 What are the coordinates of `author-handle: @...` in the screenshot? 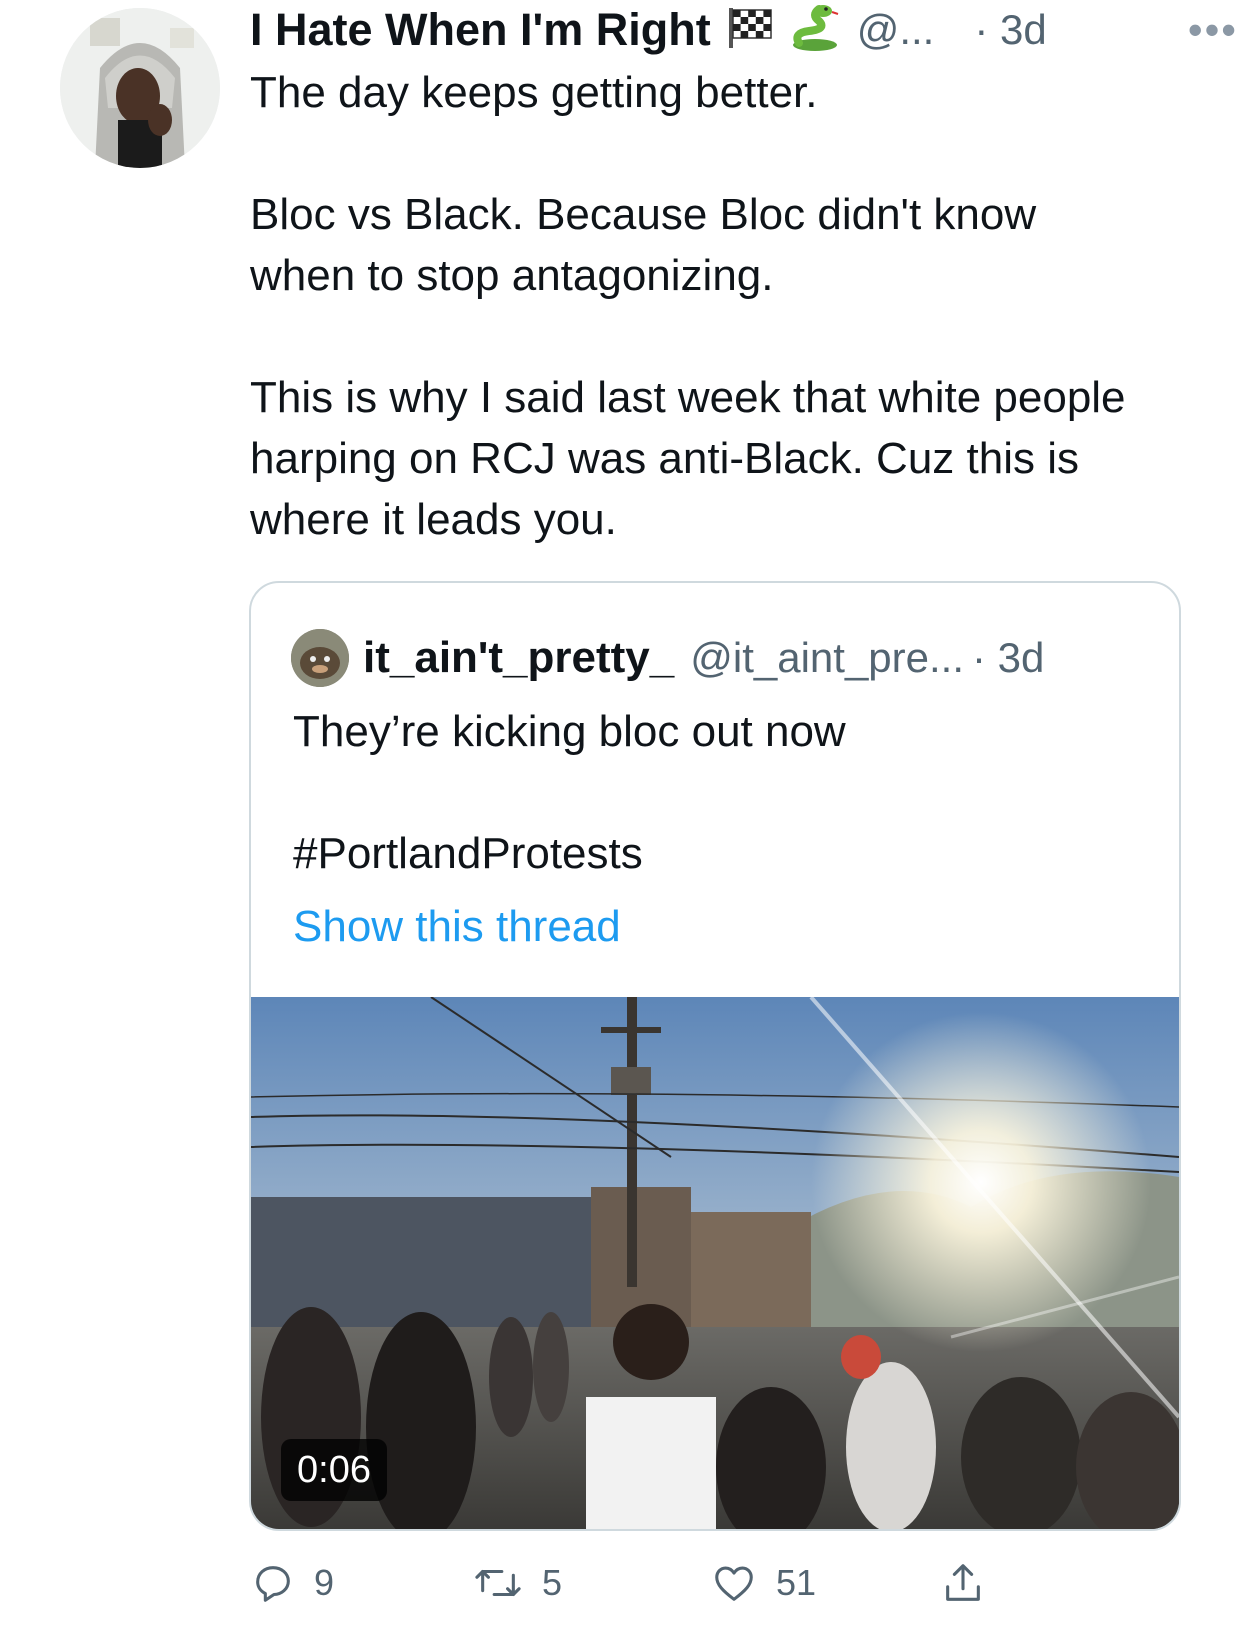 It's located at (896, 30).